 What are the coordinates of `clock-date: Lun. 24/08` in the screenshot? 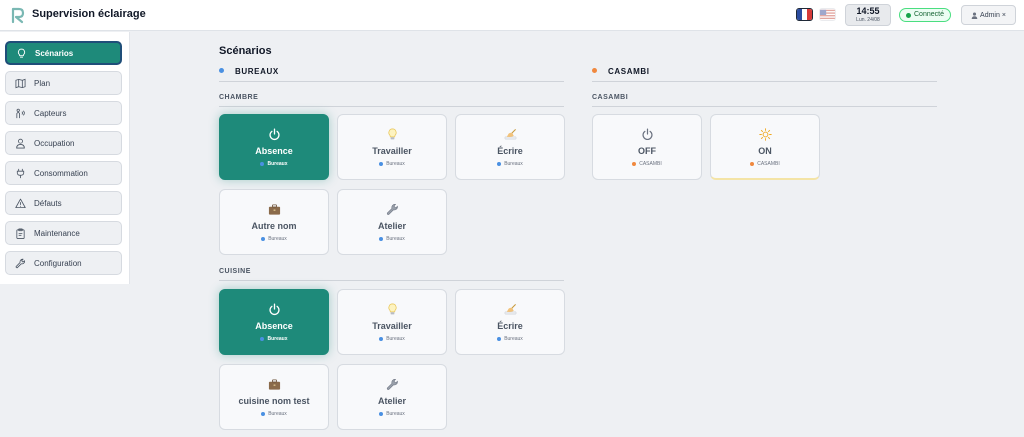 It's located at (868, 20).